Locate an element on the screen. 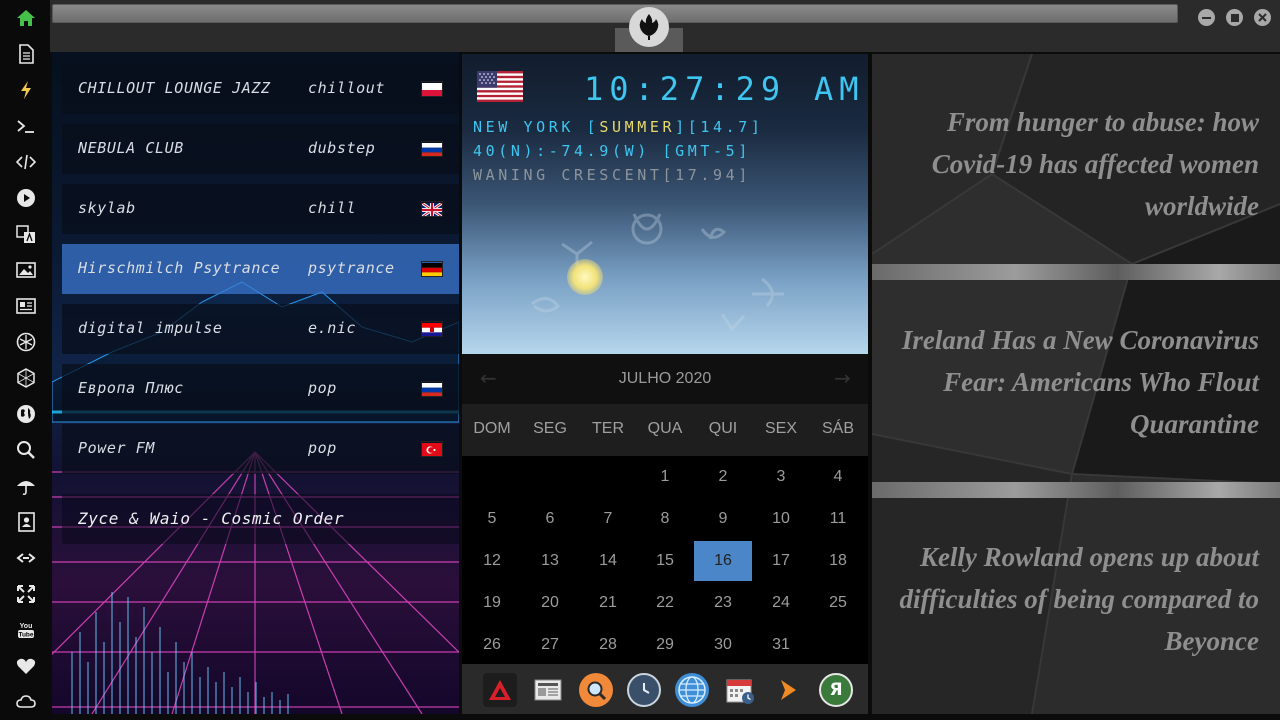 This screenshot has width=1280, height=720. usa-flag-icon is located at coordinates (500, 86).